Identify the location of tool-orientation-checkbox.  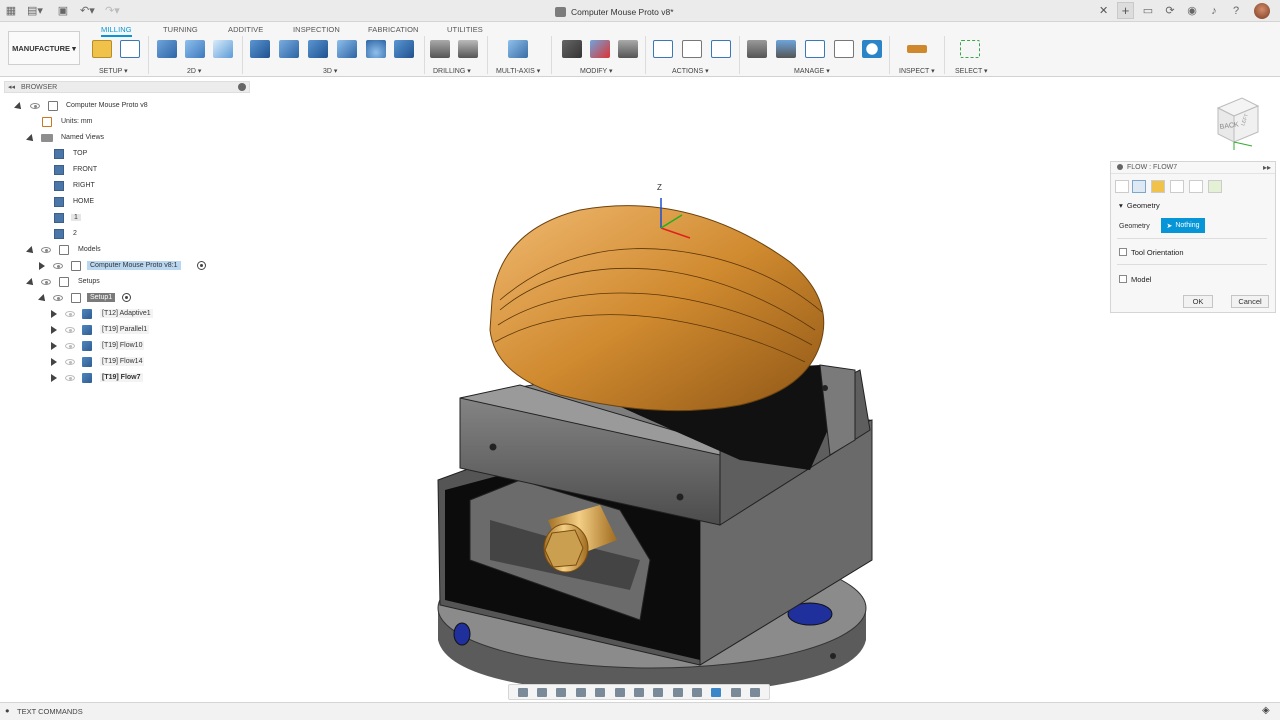
(1123, 252).